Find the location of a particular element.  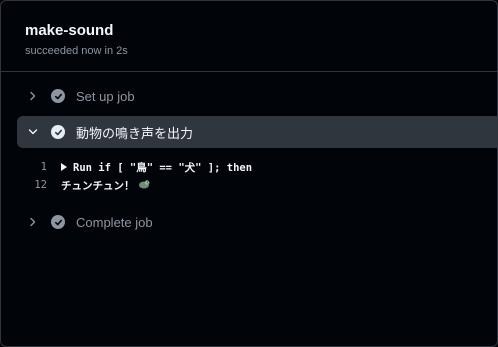

expand-triangle-icon is located at coordinates (64, 167).